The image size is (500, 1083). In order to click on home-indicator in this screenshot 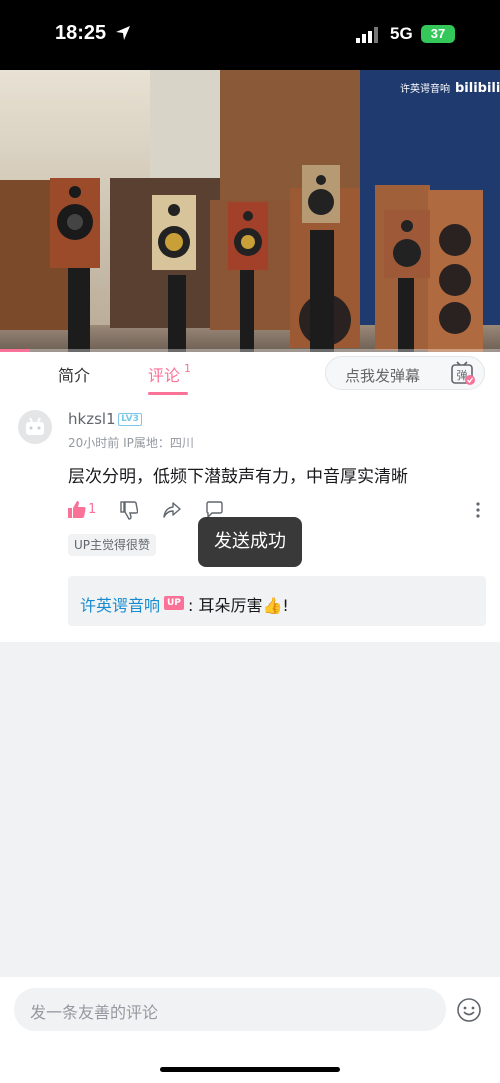, I will do `click(250, 1069)`.